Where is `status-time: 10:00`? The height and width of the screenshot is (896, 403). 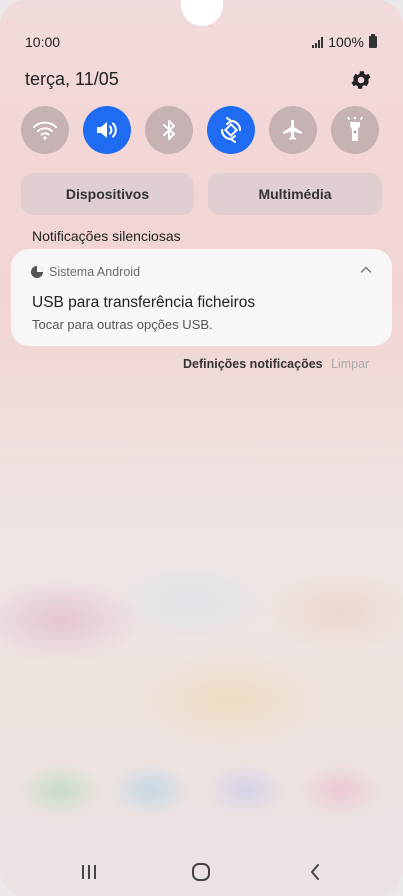
status-time: 10:00 is located at coordinates (43, 42).